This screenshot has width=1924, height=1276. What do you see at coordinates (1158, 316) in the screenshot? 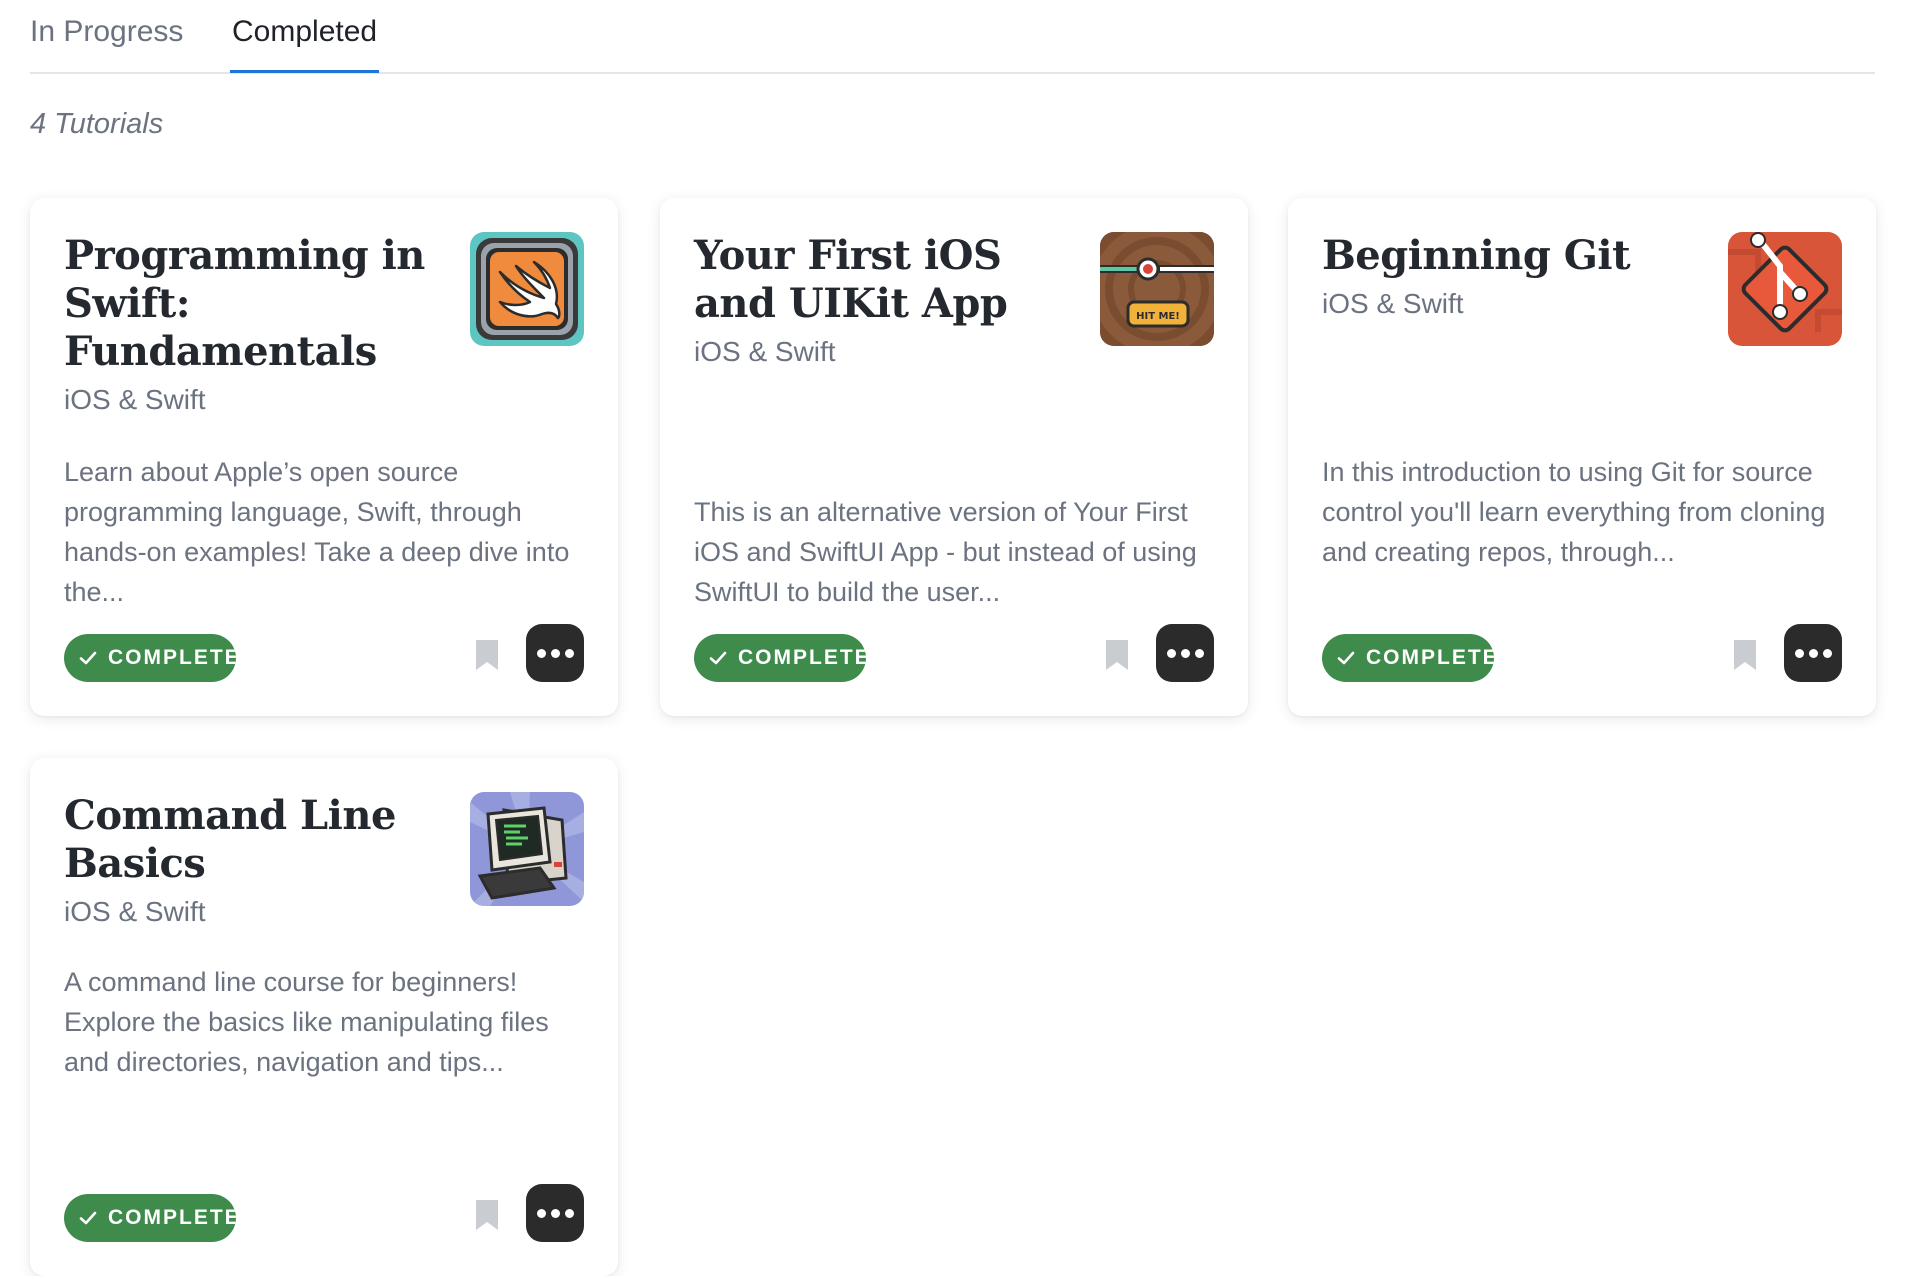
I see `hit-me-label: HIT ME!` at bounding box center [1158, 316].